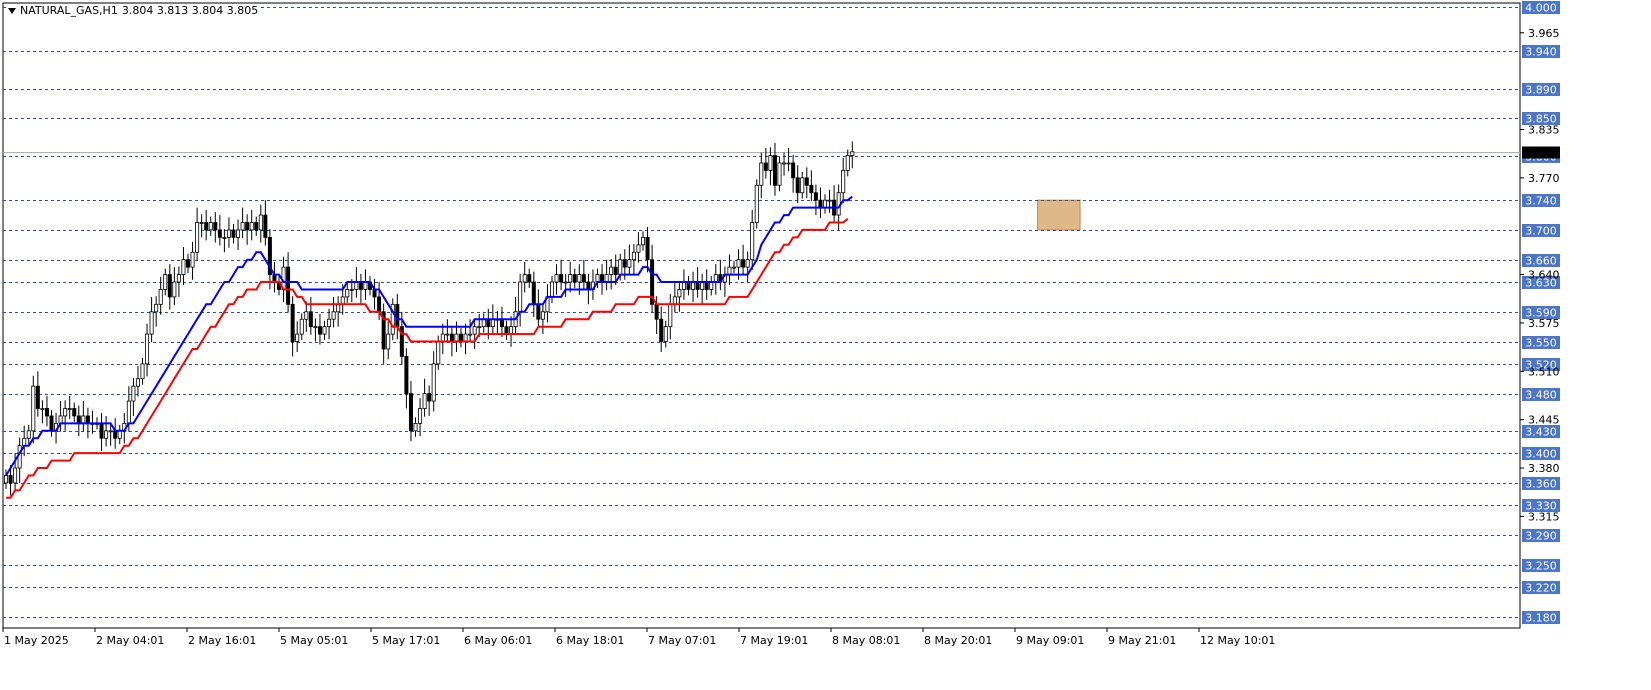  What do you see at coordinates (1541, 454) in the screenshot?
I see `level-label: 3.400` at bounding box center [1541, 454].